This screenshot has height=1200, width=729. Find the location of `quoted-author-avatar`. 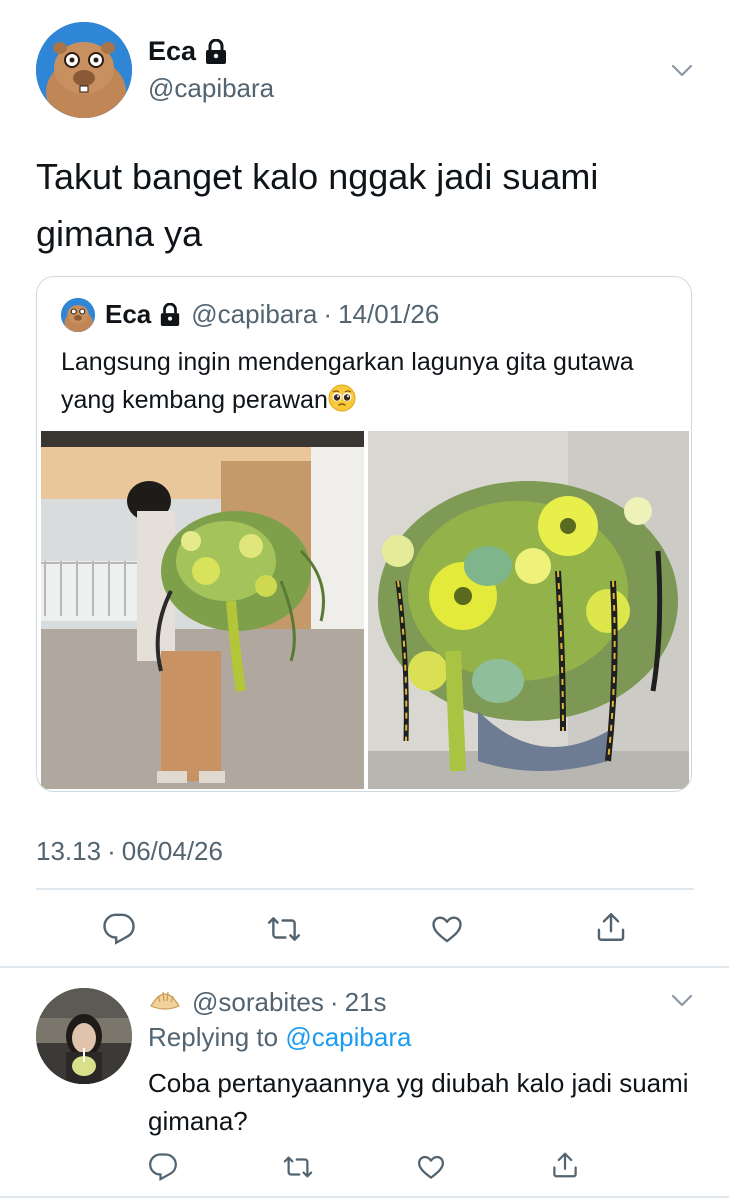

quoted-author-avatar is located at coordinates (78, 315).